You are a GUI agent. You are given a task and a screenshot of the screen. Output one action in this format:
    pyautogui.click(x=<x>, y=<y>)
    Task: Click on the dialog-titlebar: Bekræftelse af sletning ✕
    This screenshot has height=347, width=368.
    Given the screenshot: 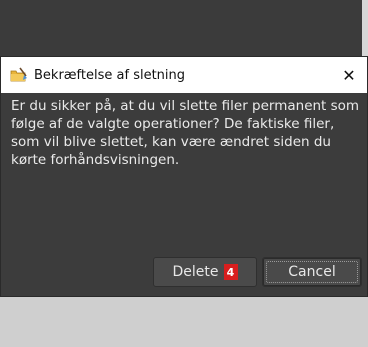 What is the action you would take?
    pyautogui.click(x=184, y=75)
    